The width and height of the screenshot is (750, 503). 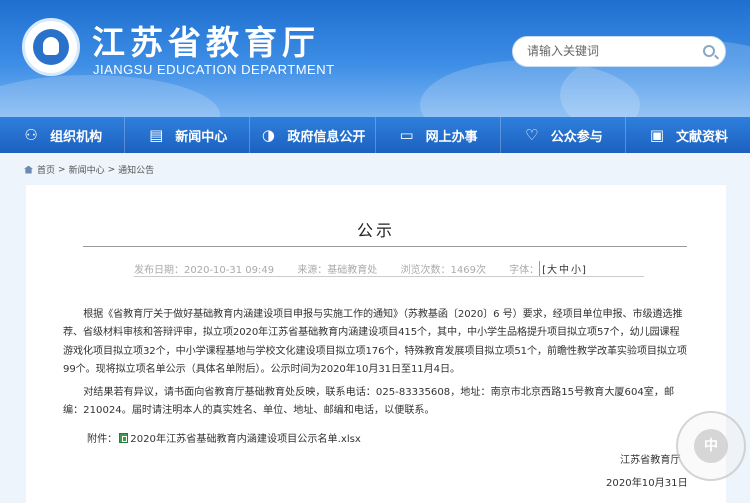 I want to click on breadcrumb: 首页 > 新闻中心 > 通知公告, so click(x=89, y=169).